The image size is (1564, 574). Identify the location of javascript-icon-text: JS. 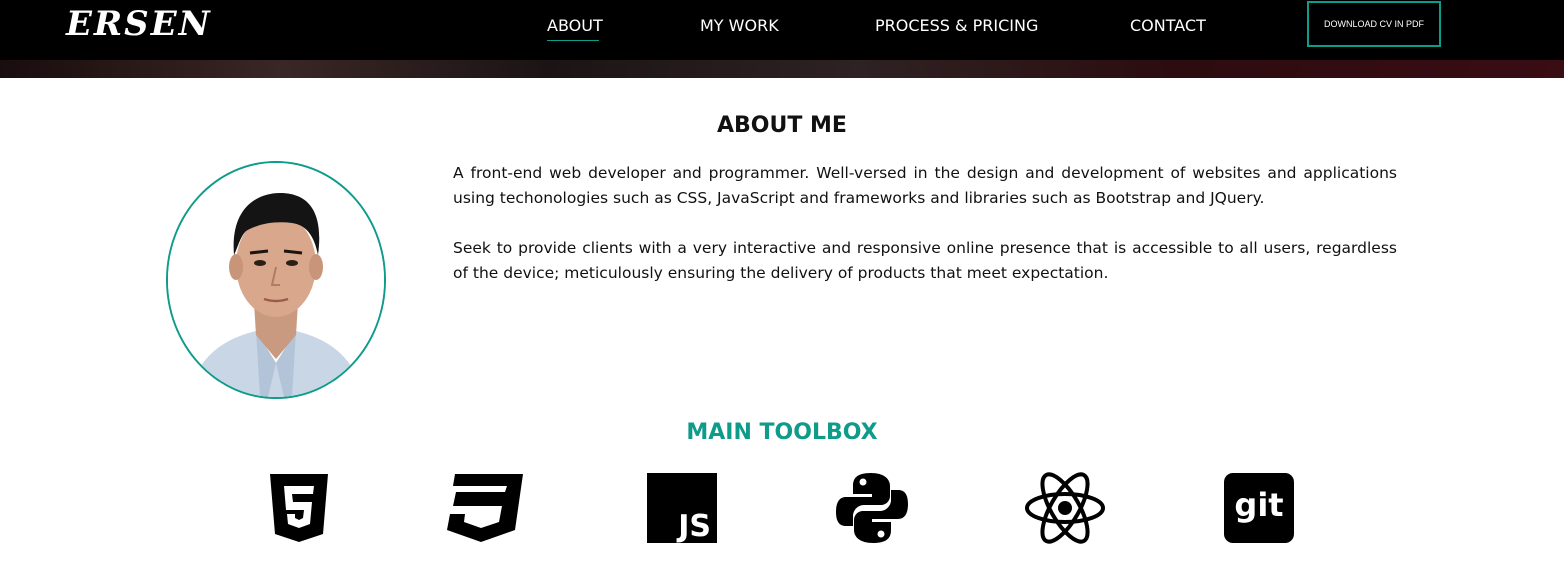
(693, 526).